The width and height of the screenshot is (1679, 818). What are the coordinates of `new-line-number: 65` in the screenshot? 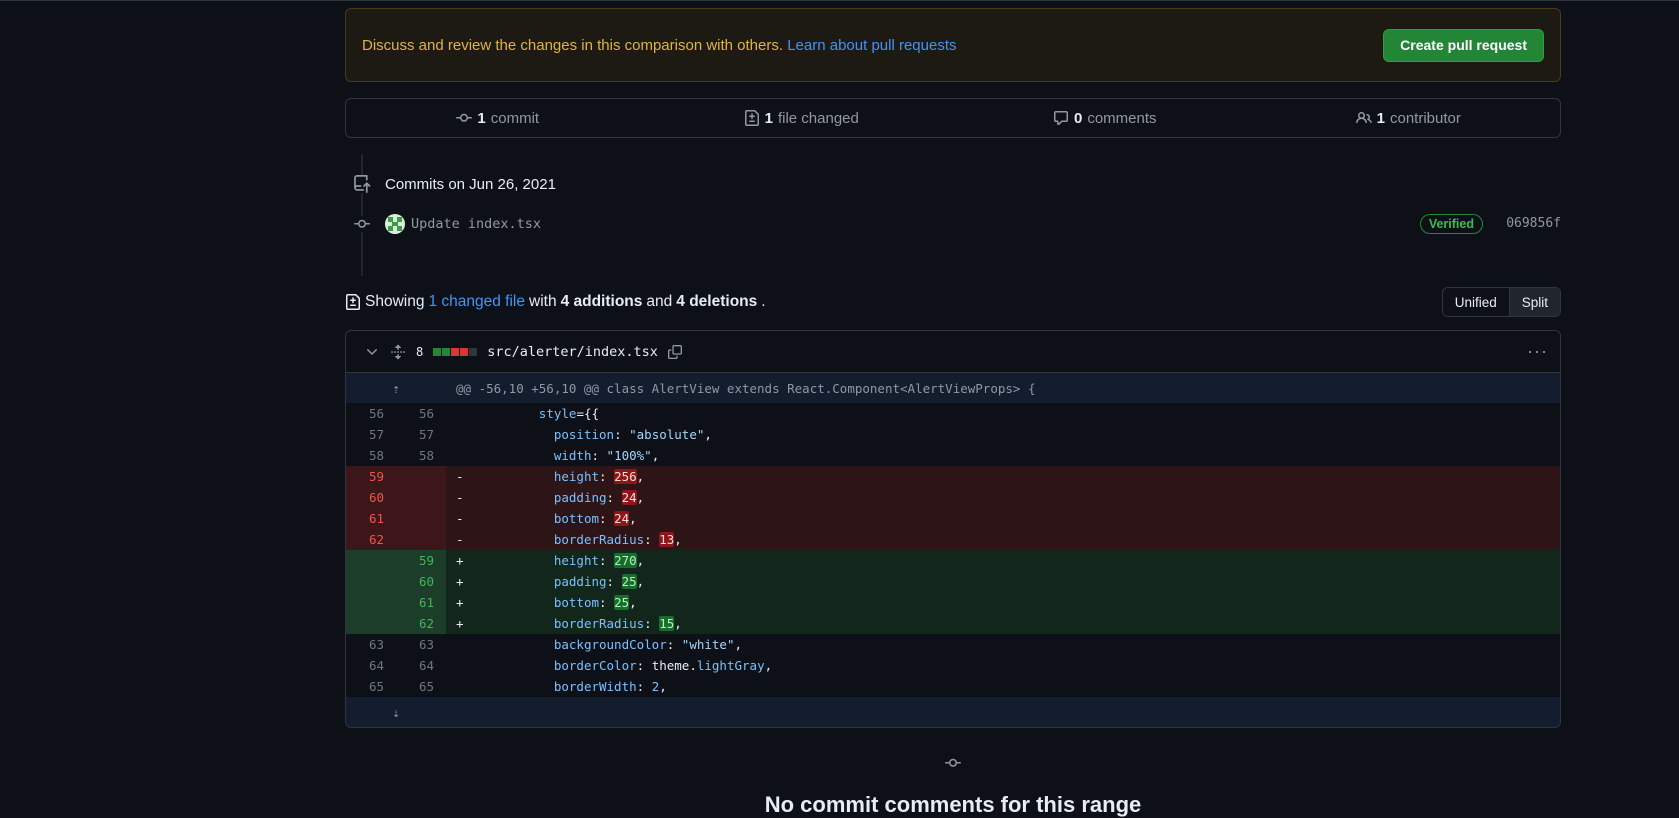 It's located at (421, 686).